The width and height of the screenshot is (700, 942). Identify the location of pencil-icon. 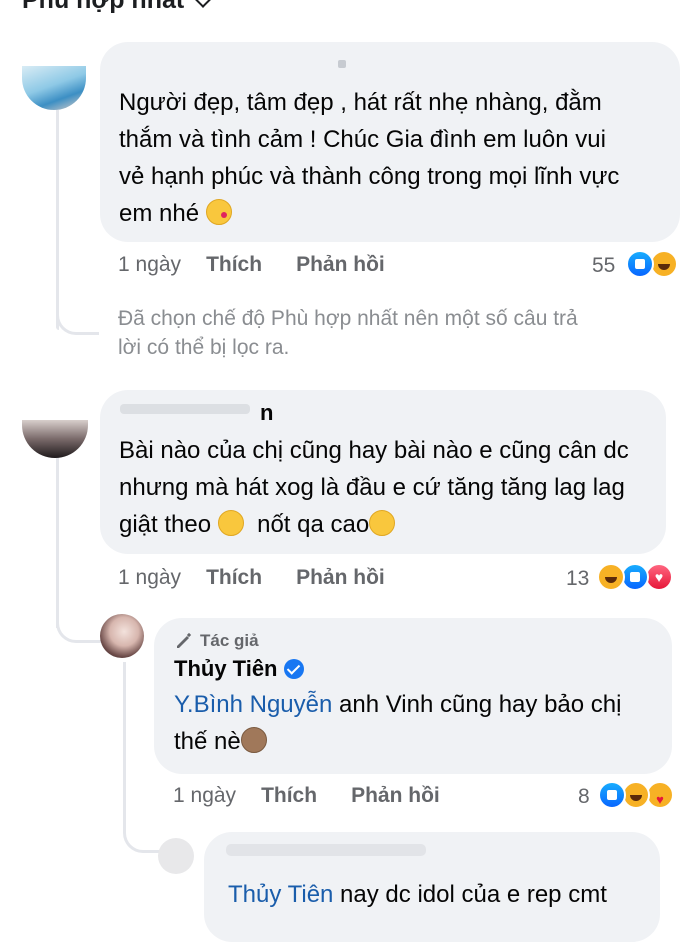
(184, 640).